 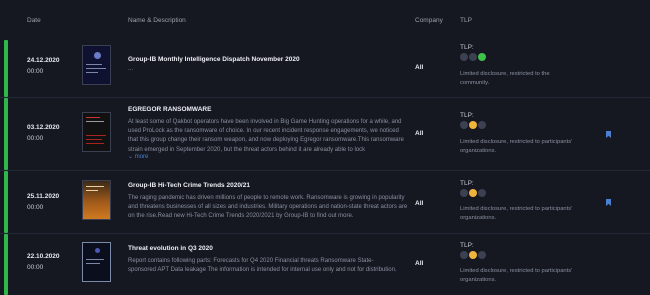 What do you see at coordinates (169, 109) in the screenshot?
I see `report-title: EGREGOR RANSOMWARE` at bounding box center [169, 109].